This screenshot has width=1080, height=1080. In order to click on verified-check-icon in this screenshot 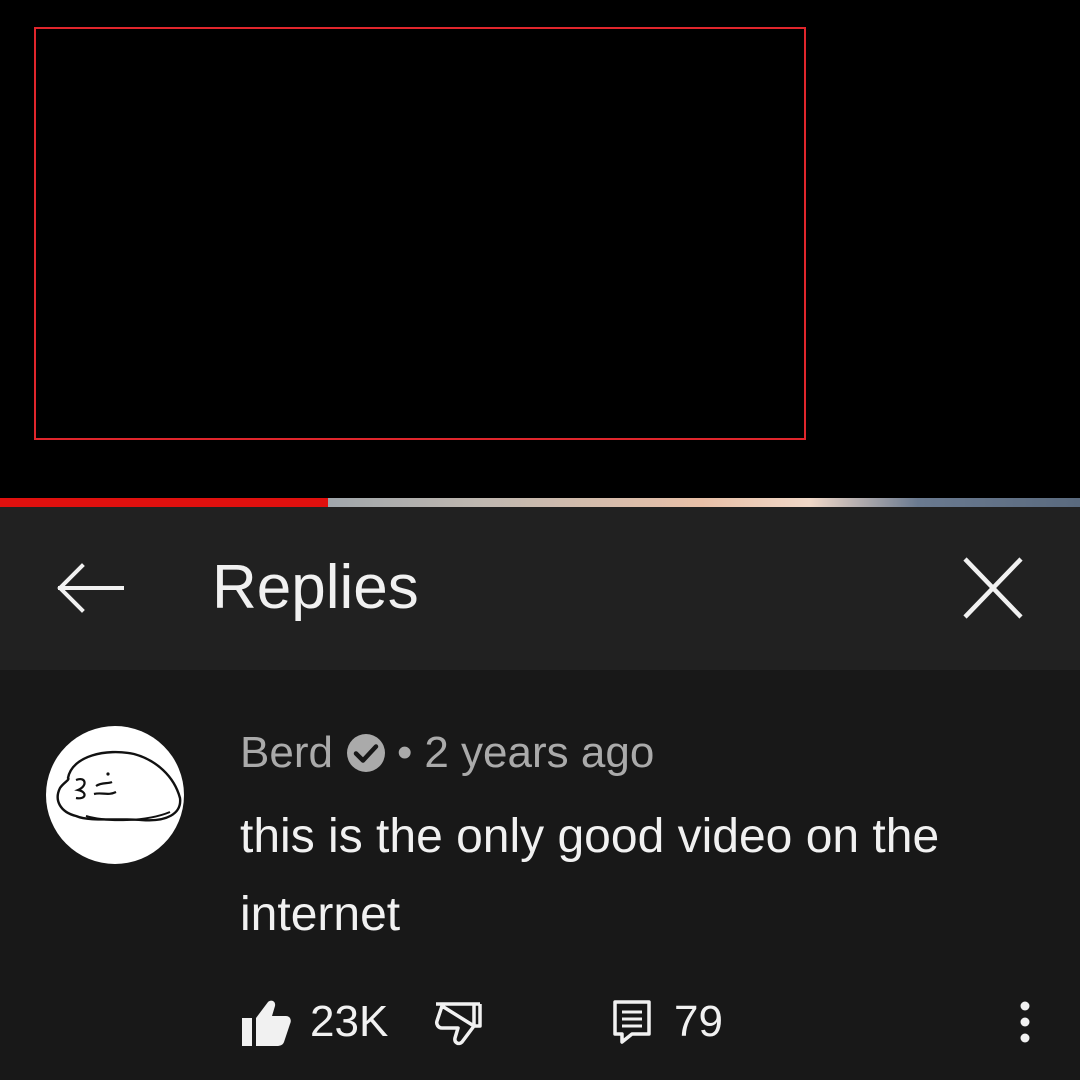, I will do `click(366, 753)`.